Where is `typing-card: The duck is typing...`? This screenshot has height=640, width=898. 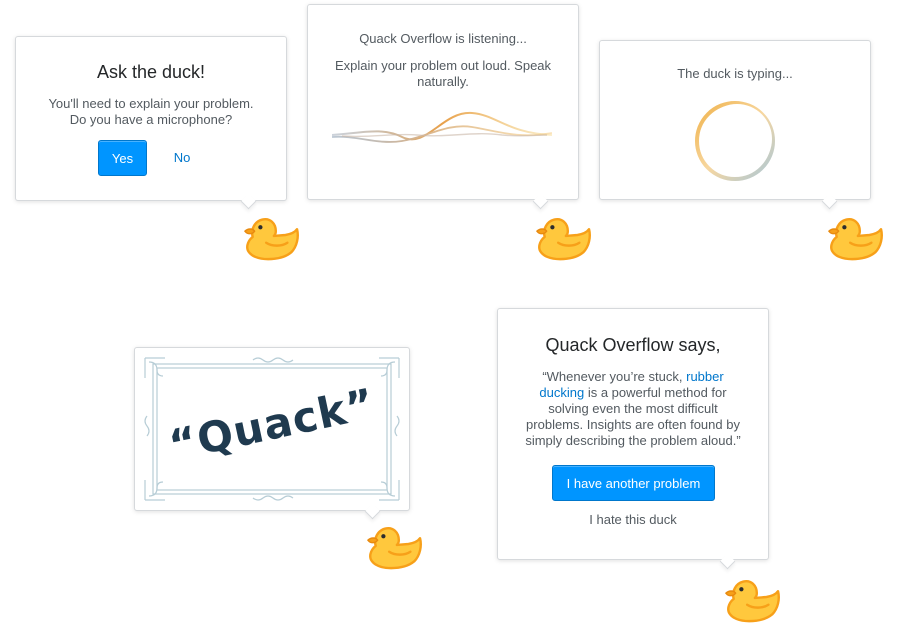 typing-card: The duck is typing... is located at coordinates (735, 125).